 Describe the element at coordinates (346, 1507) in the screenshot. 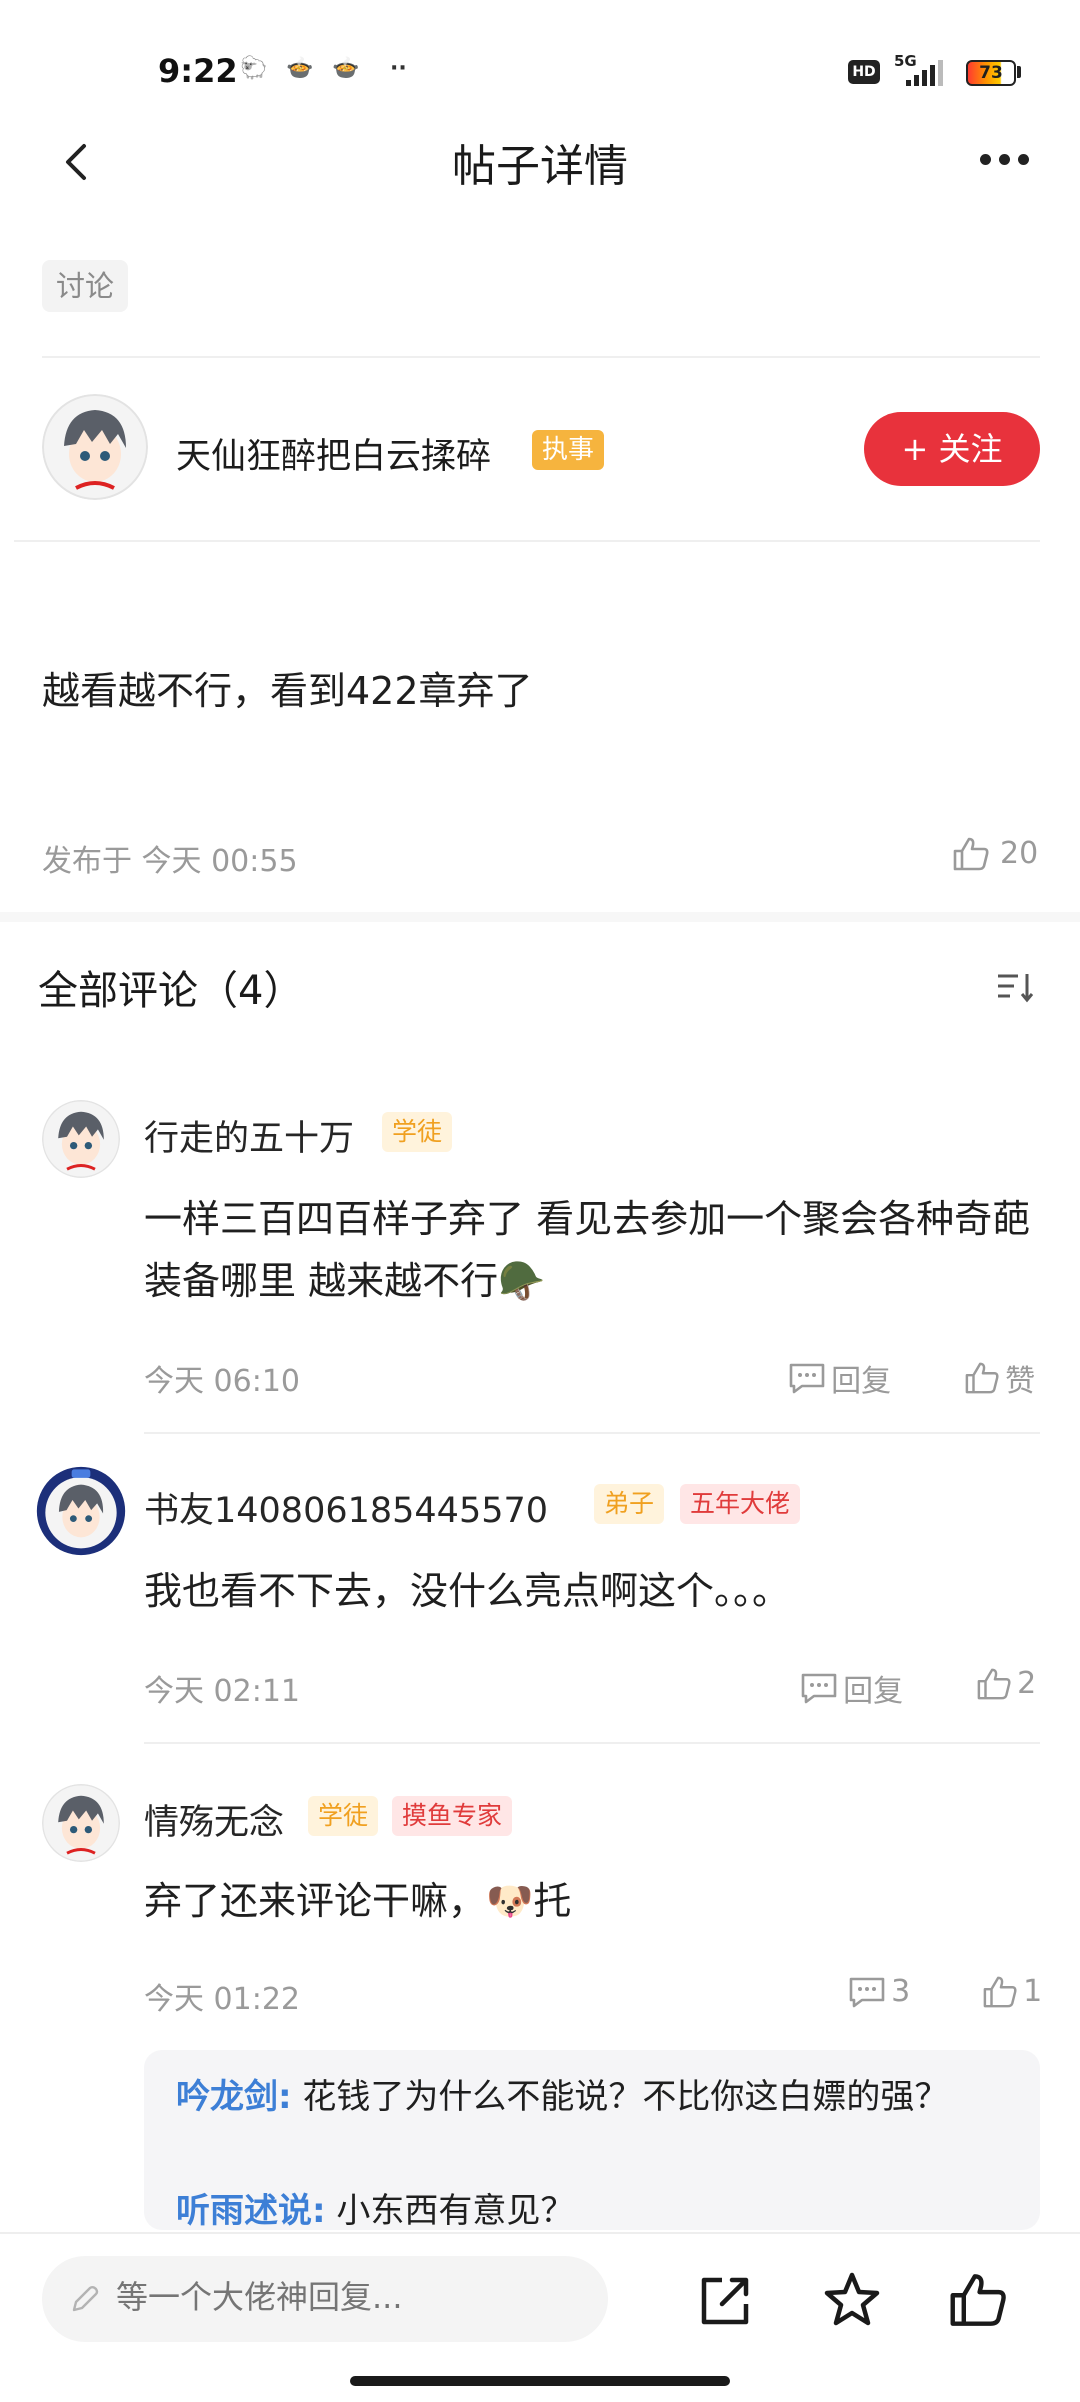

I see `comment-author-name: 书友140806185445570` at that location.